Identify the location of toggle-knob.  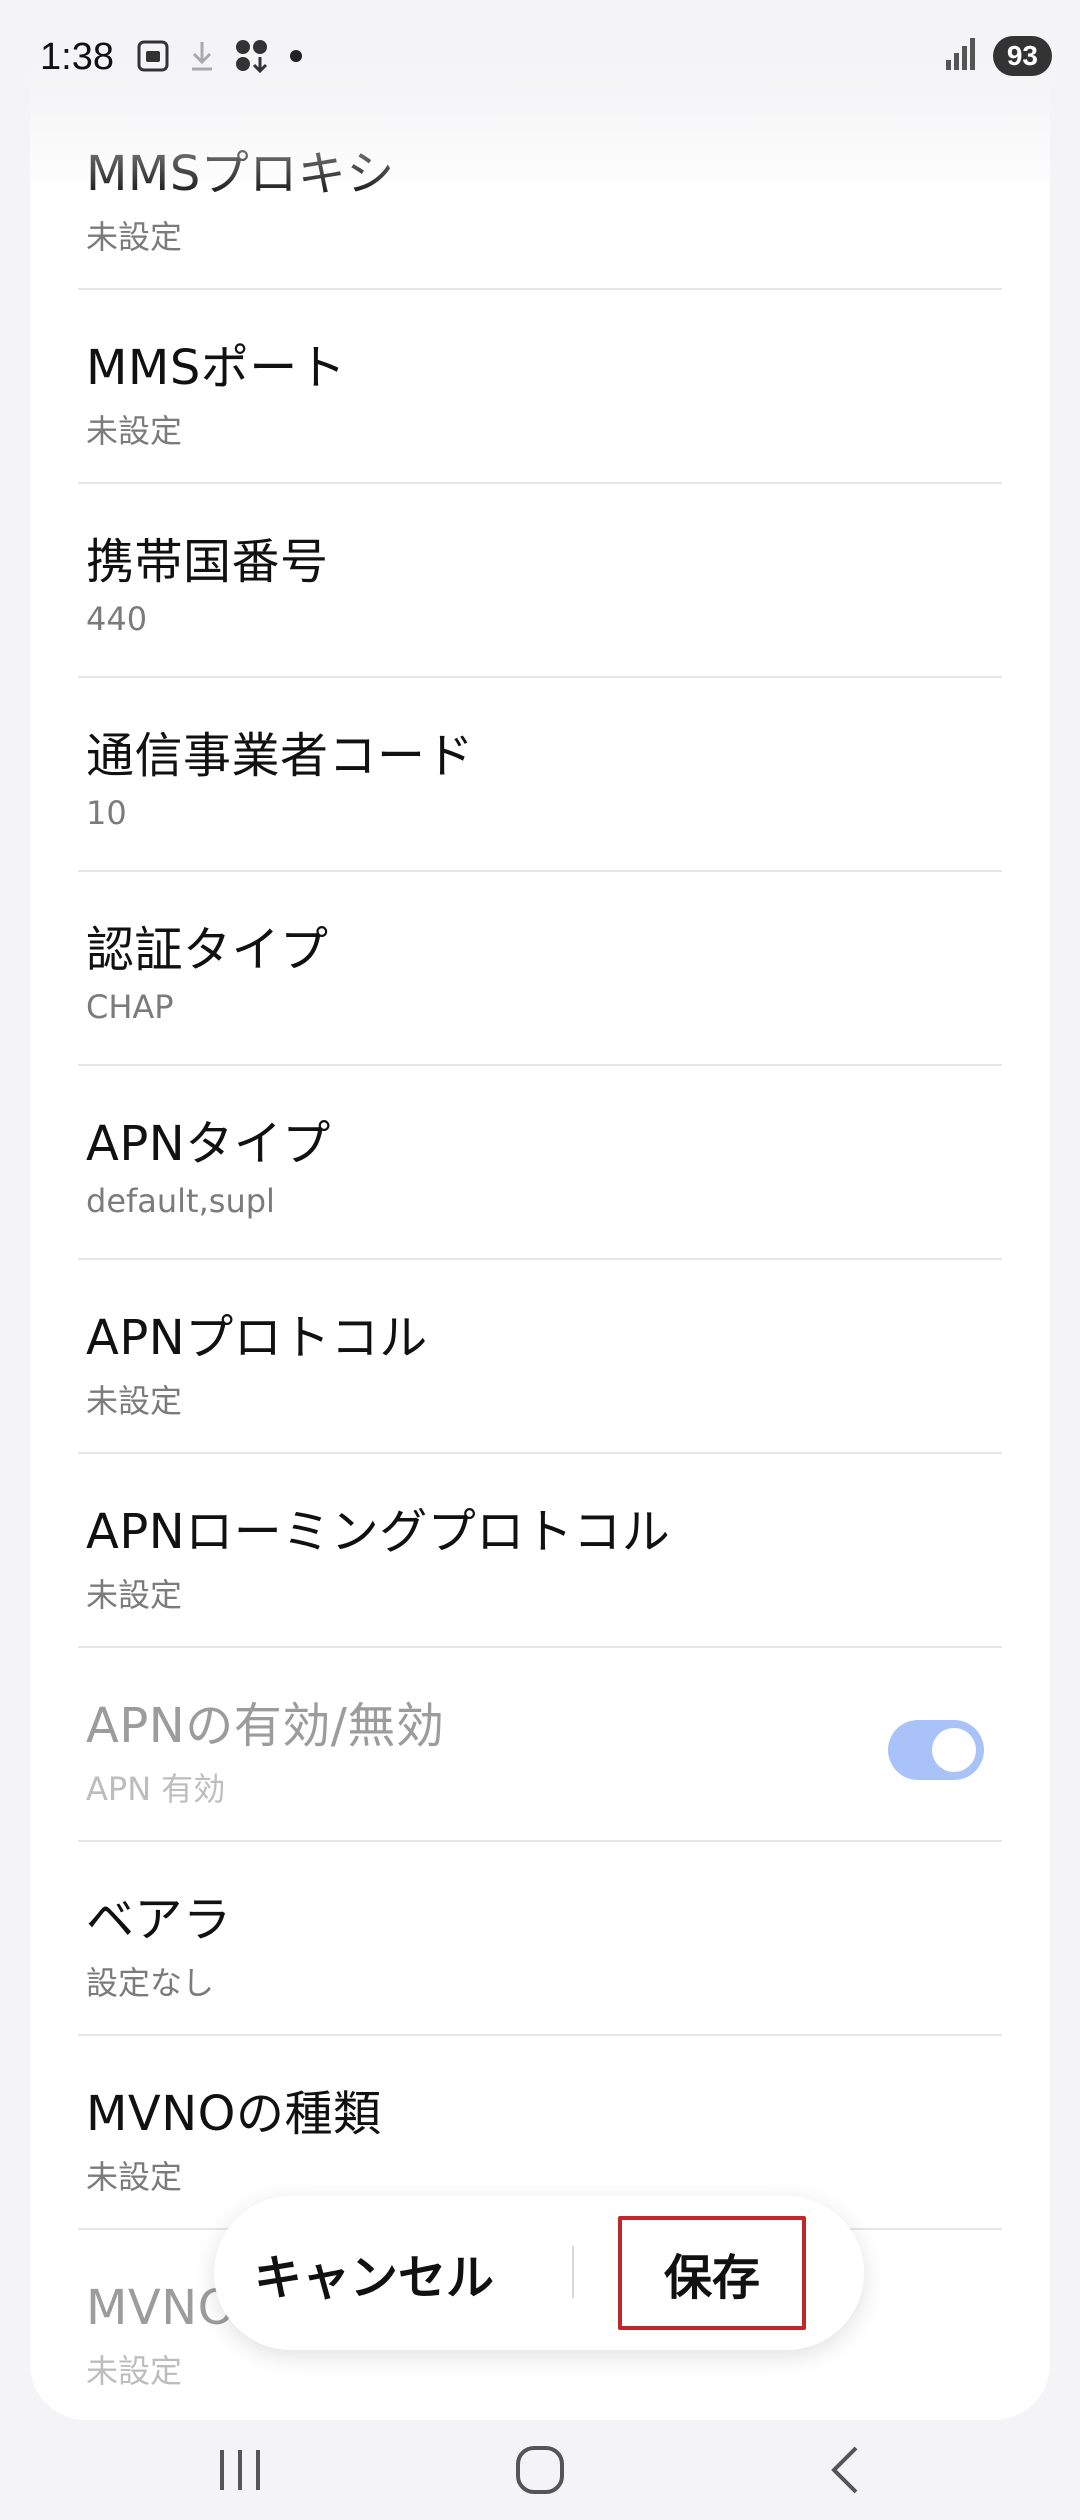
(954, 1750).